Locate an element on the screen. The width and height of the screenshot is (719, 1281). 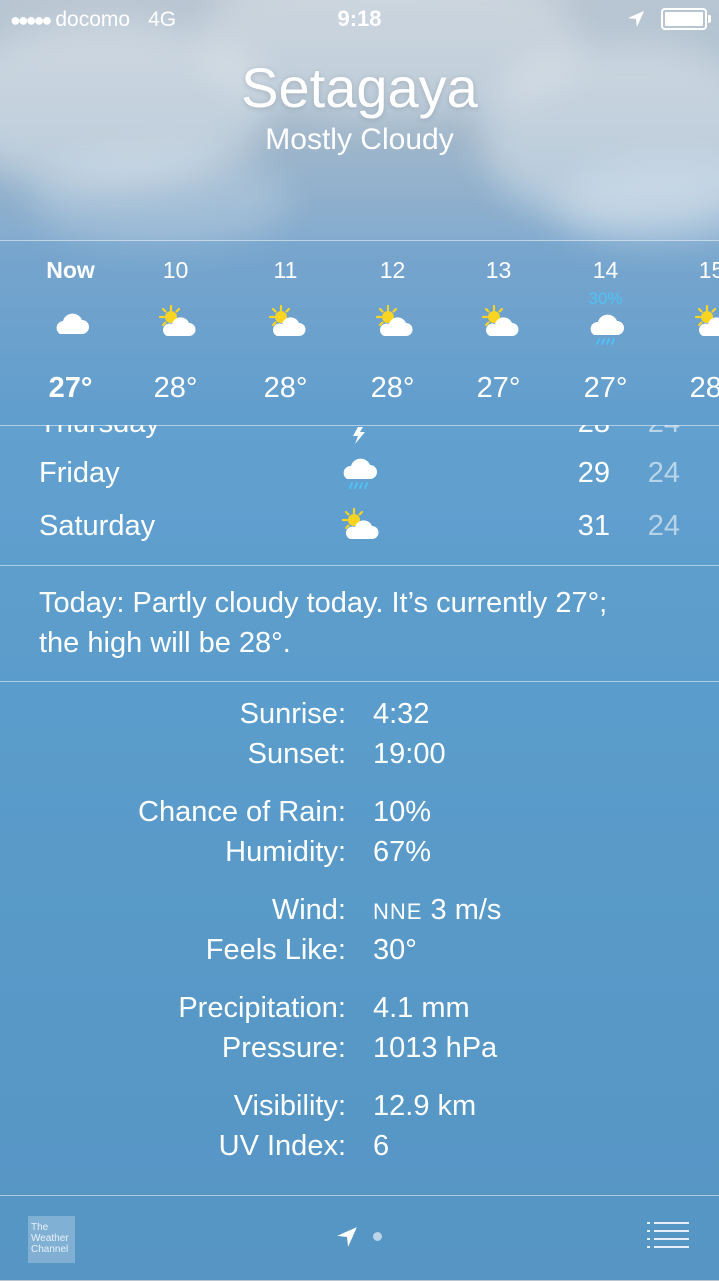
hour-label: 13 is located at coordinates (498, 270).